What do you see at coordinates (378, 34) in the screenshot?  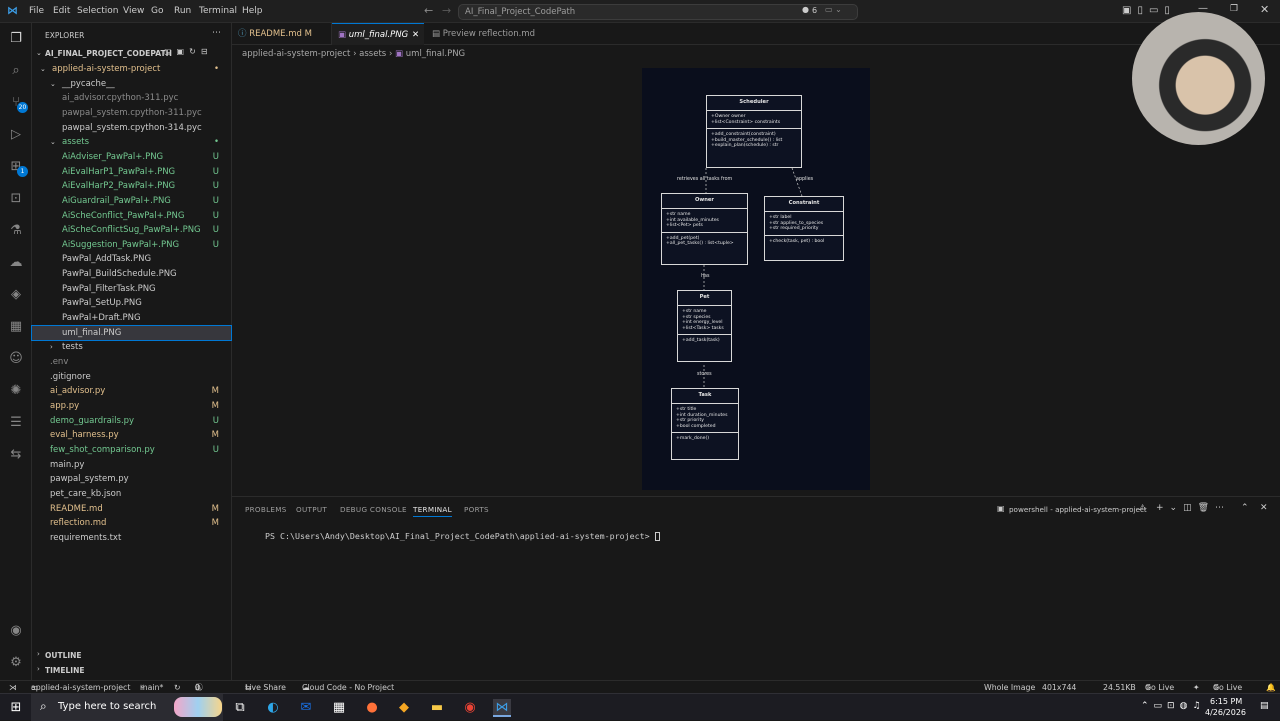 I see `tab-uml-final: ▣ uml_final.PNG ✕` at bounding box center [378, 34].